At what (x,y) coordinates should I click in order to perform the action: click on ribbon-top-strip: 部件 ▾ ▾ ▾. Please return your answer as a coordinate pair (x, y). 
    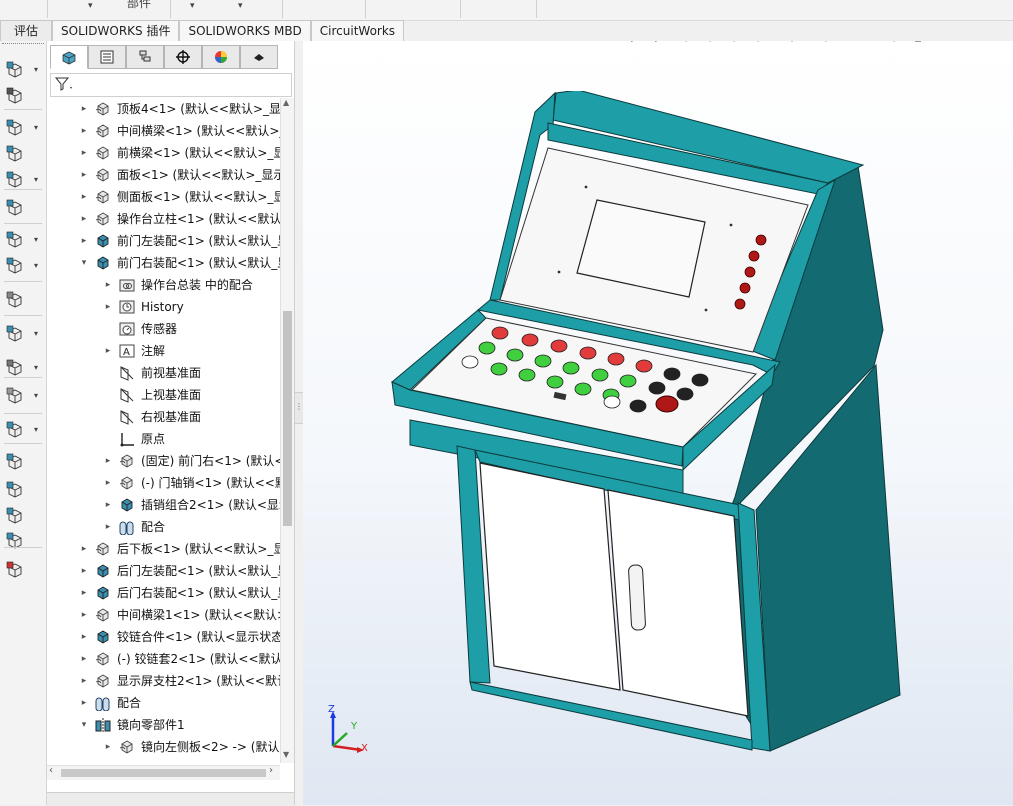
    Looking at the image, I should click on (506, 10).